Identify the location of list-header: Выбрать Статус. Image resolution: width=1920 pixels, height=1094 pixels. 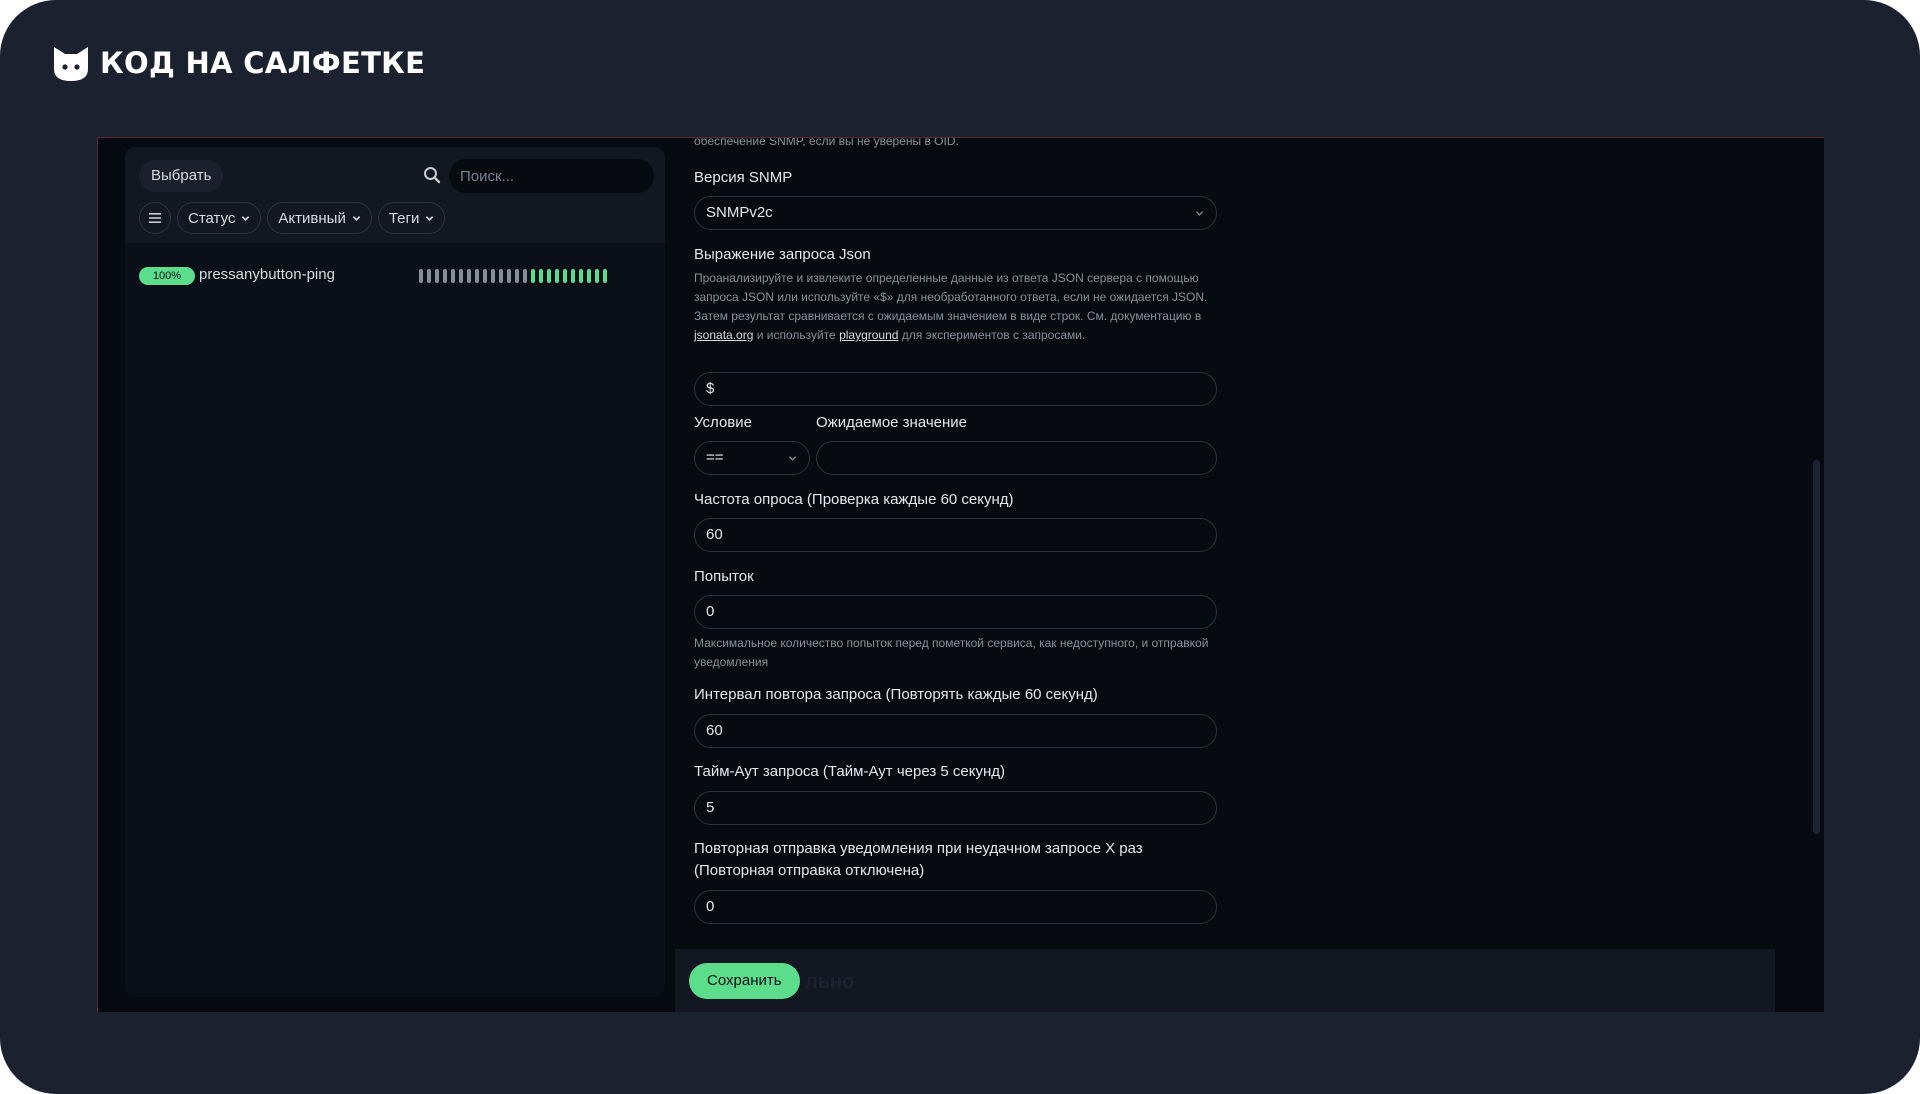
(395, 195).